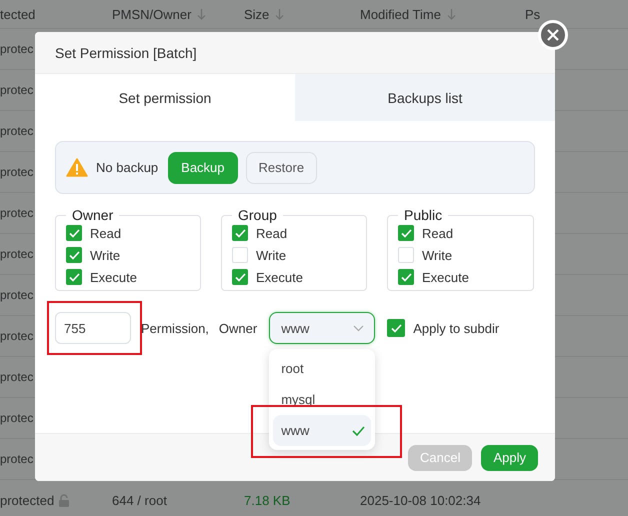 The height and width of the screenshot is (516, 628). What do you see at coordinates (178, 14) in the screenshot?
I see `column-header: PMSN/Owner` at bounding box center [178, 14].